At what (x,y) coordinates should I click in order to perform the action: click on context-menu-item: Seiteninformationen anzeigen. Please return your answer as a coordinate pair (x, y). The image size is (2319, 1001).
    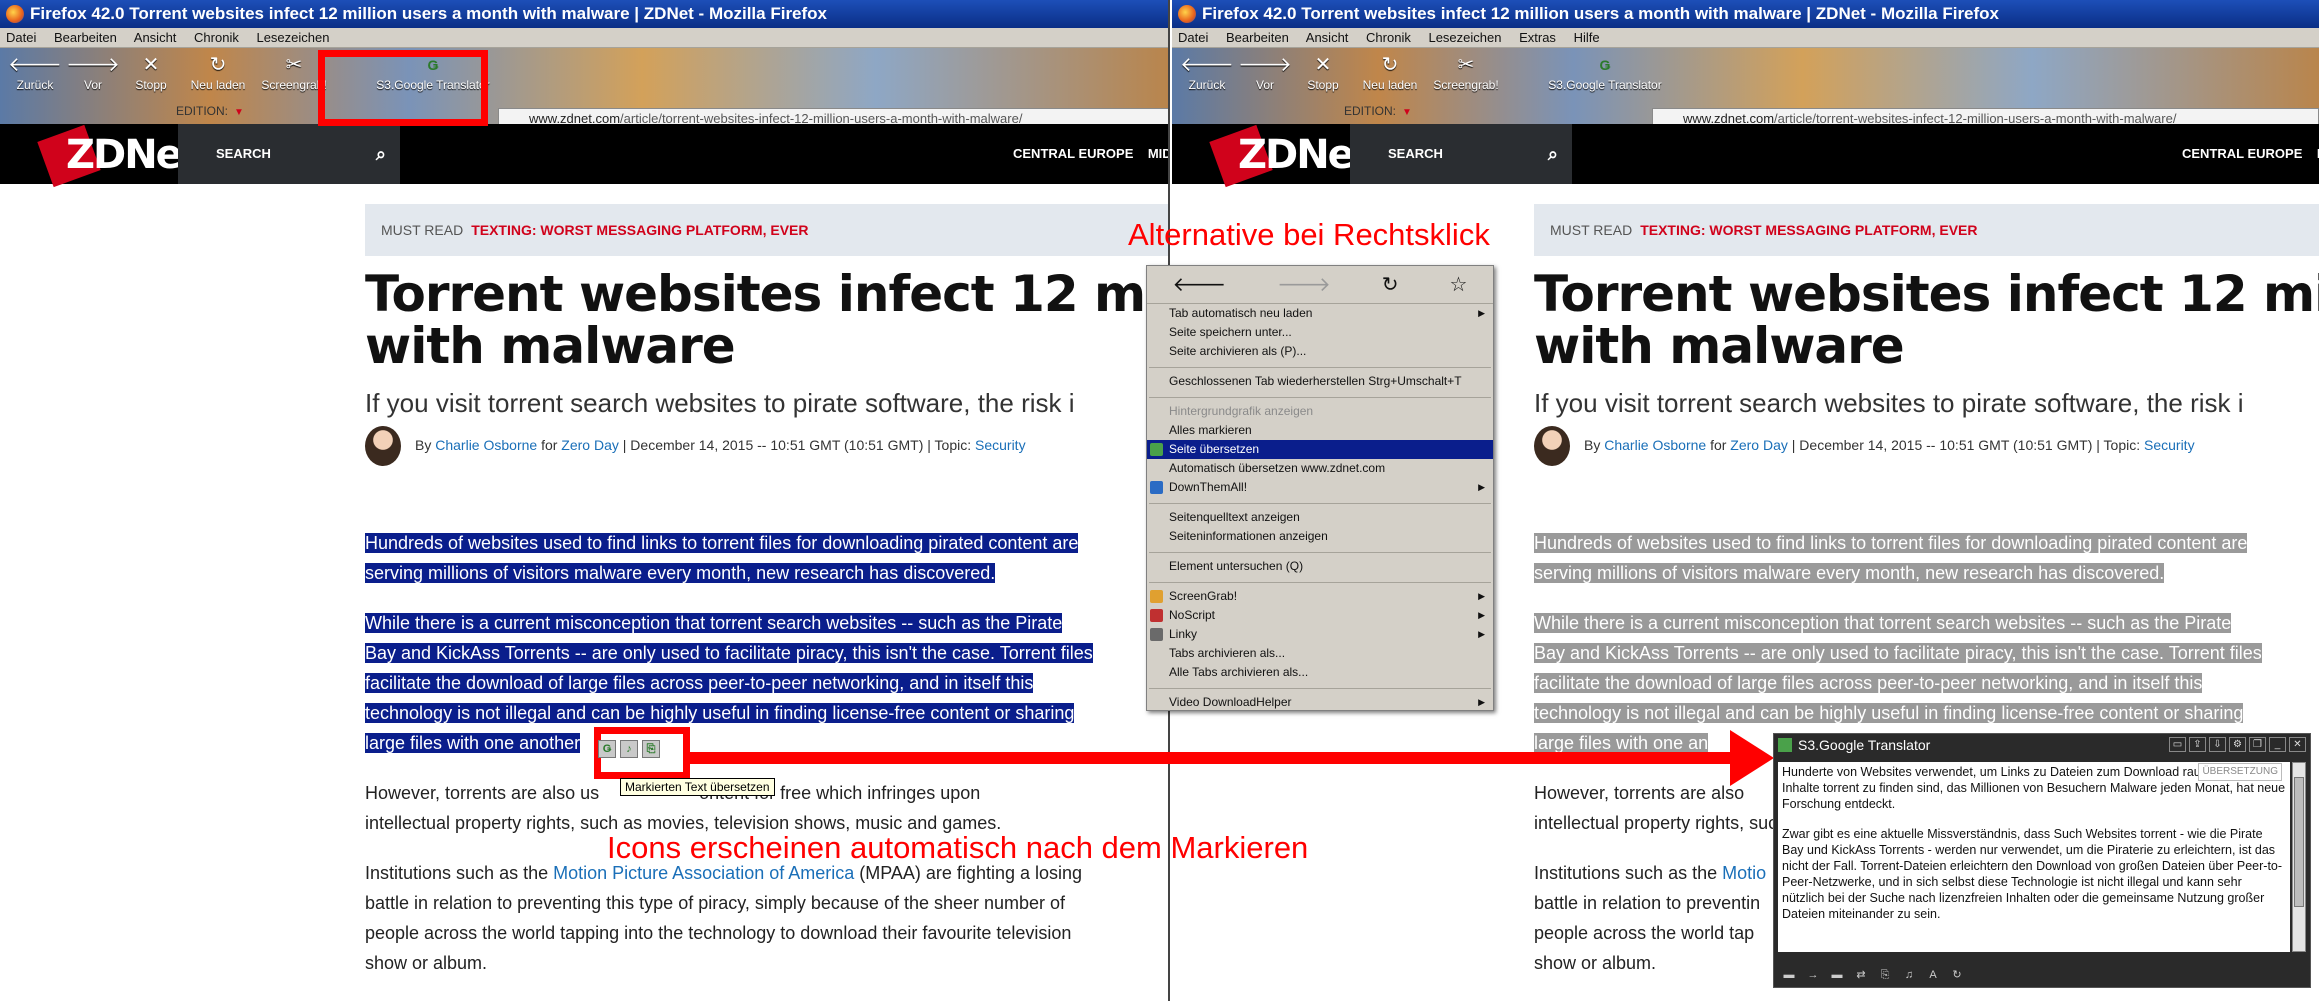
    Looking at the image, I should click on (1320, 536).